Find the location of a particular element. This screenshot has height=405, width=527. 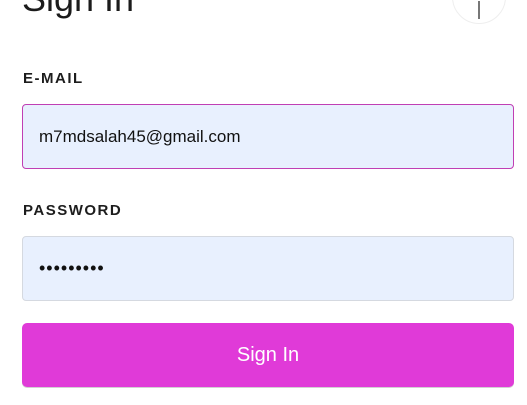

close-button is located at coordinates (479, 12).